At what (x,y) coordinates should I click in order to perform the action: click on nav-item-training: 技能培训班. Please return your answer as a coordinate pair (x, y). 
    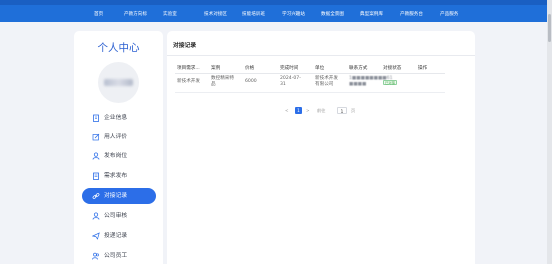
    Looking at the image, I should click on (253, 15).